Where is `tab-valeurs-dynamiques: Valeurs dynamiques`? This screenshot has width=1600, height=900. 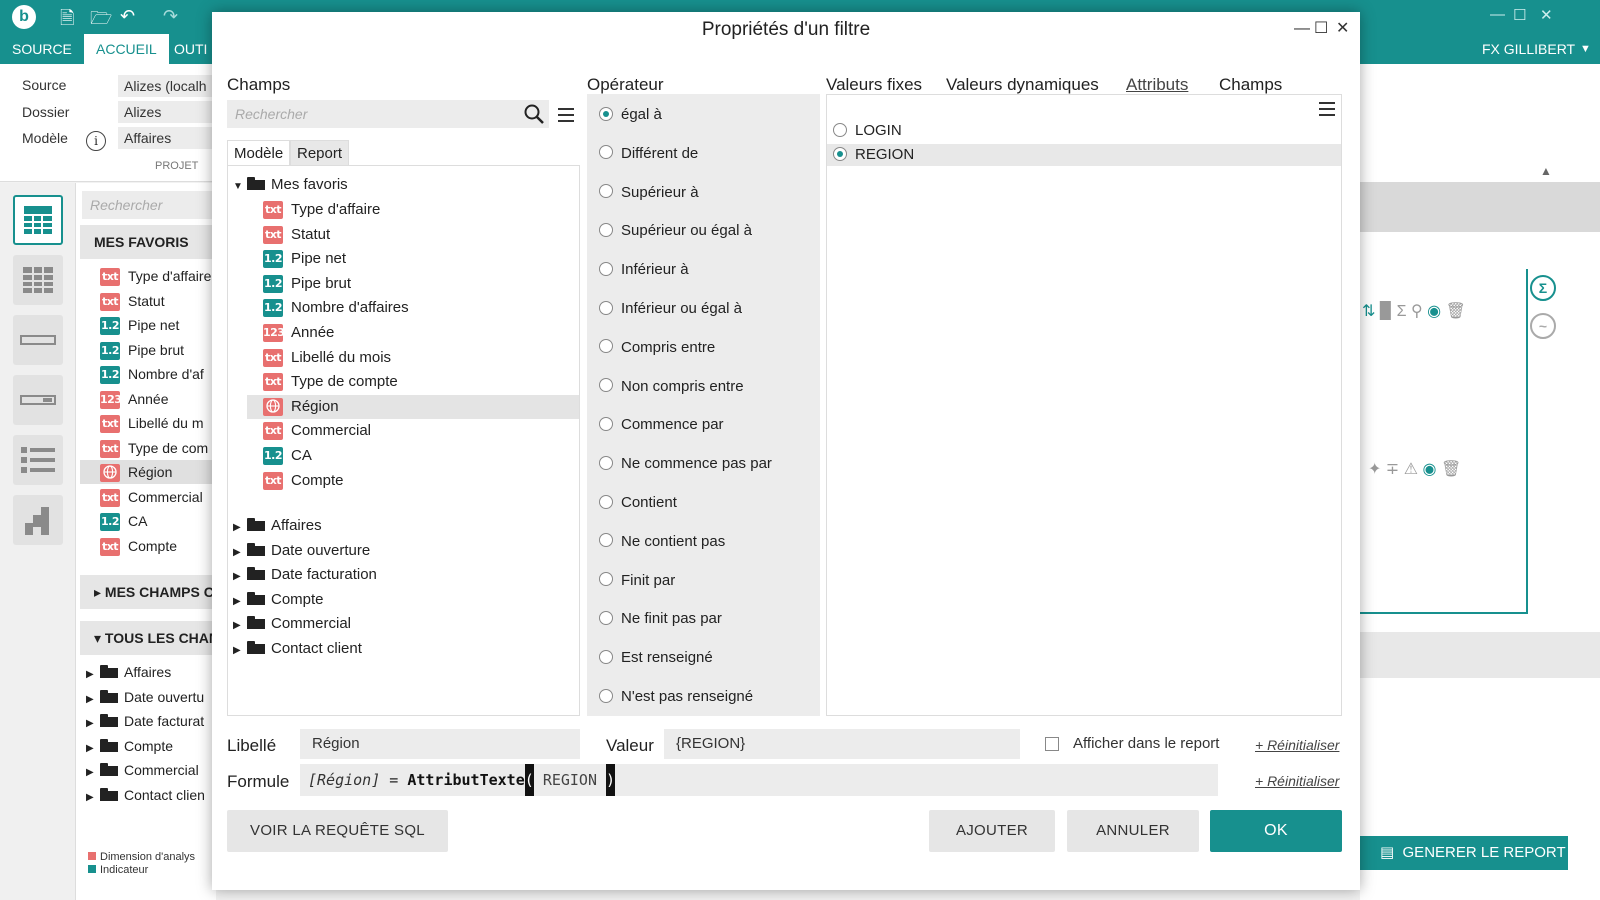 tab-valeurs-dynamiques: Valeurs dynamiques is located at coordinates (1022, 85).